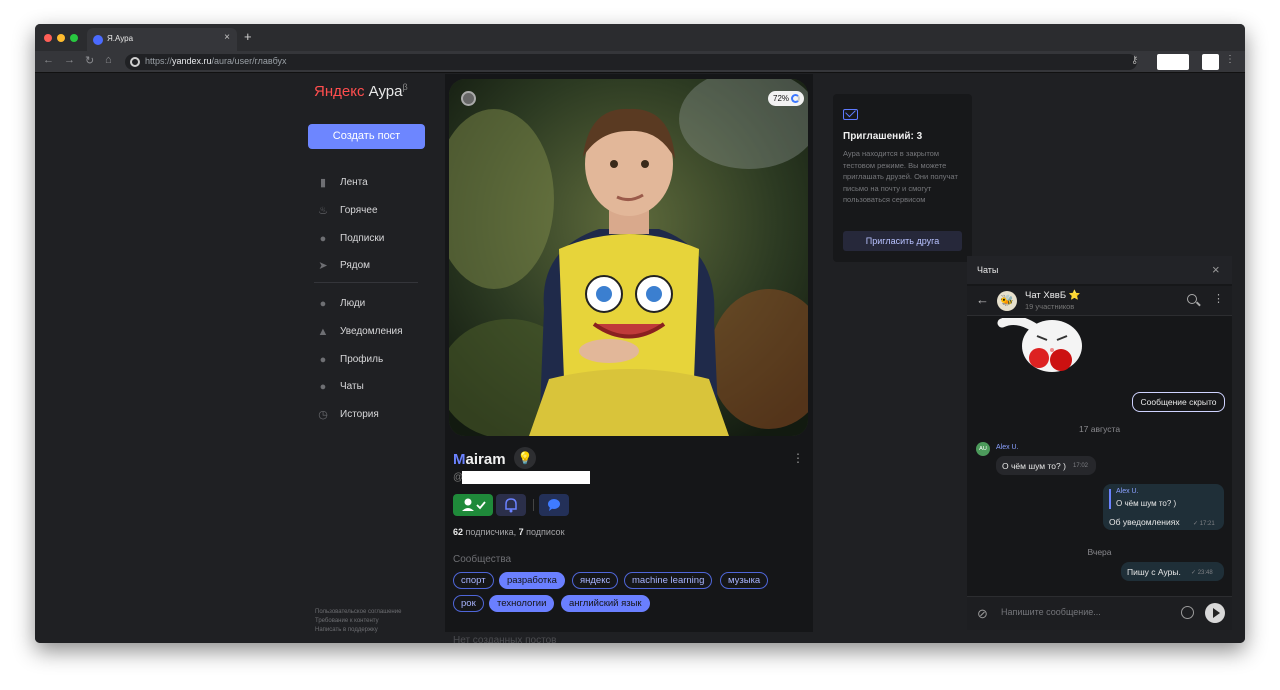 The image size is (1280, 690). I want to click on chat-icon: ●, so click(323, 387).